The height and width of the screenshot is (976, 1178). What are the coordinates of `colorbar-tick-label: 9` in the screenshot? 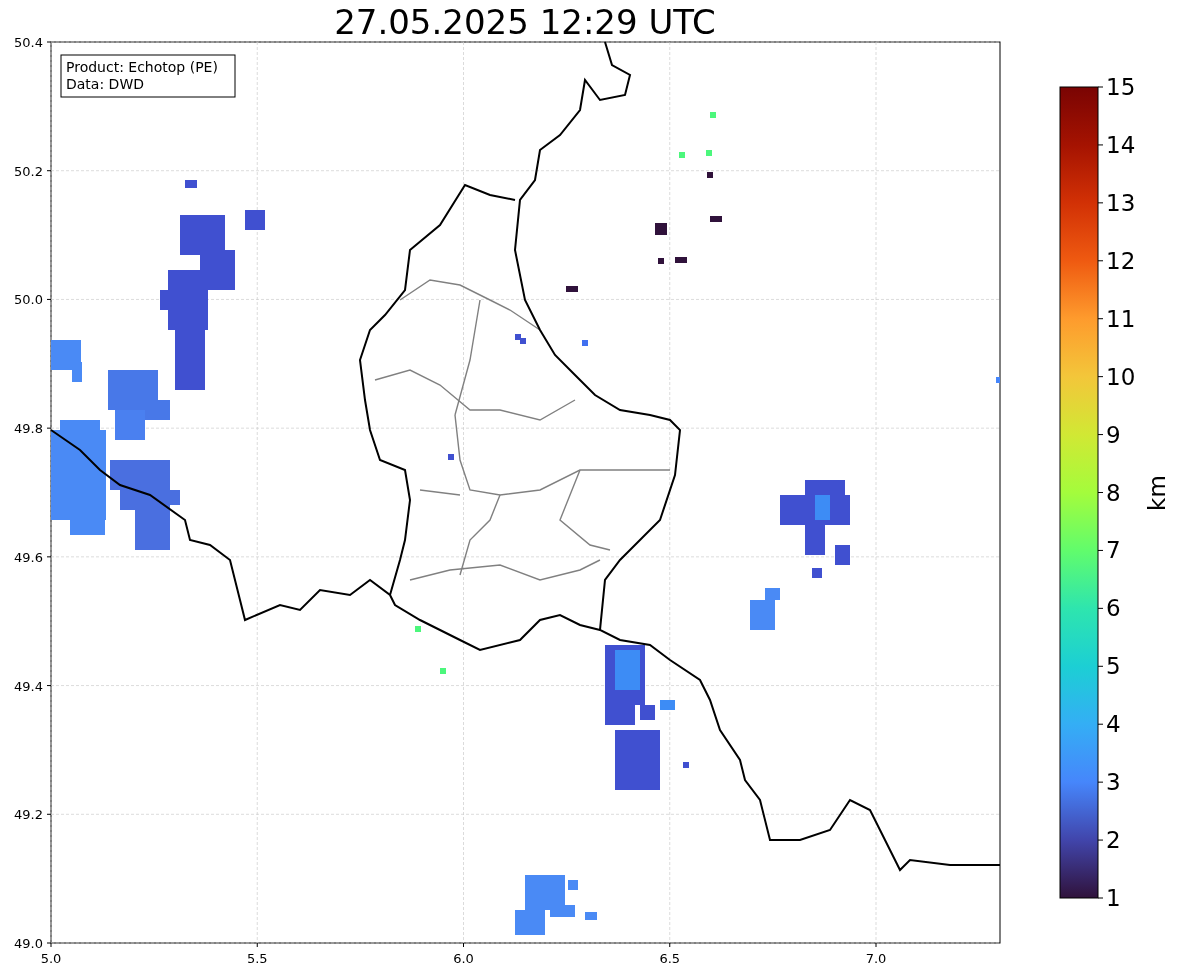 It's located at (1113, 434).